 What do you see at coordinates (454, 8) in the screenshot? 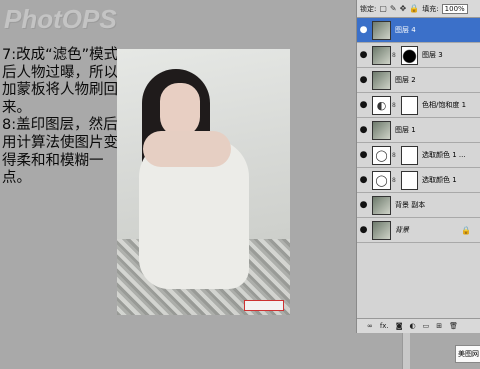
I see `fill-input: 100%` at bounding box center [454, 8].